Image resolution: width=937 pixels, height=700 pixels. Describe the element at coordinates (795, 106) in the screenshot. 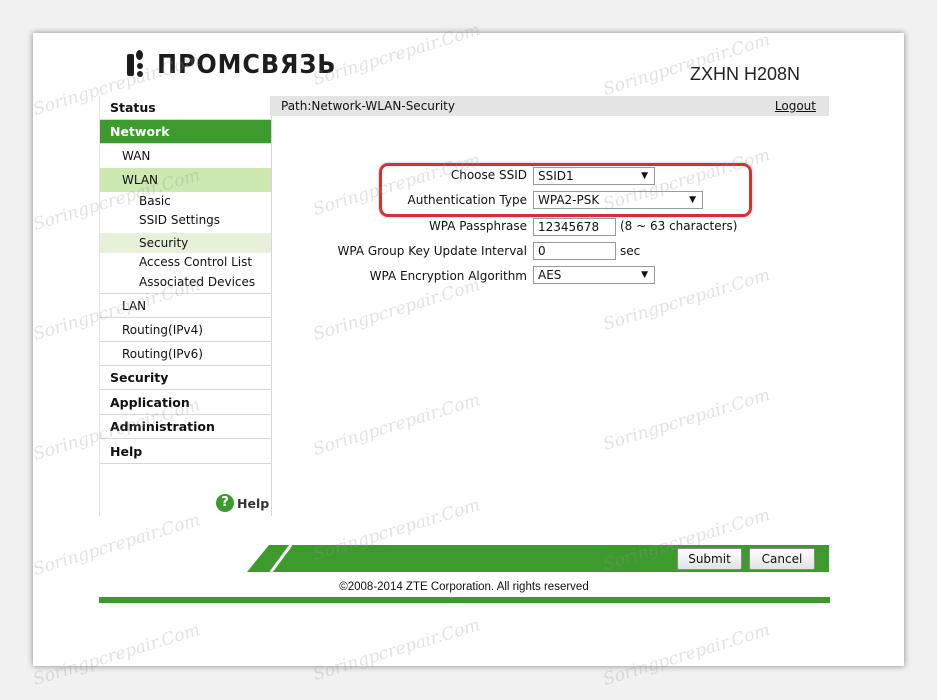

I see `logout-link: Logout` at that location.